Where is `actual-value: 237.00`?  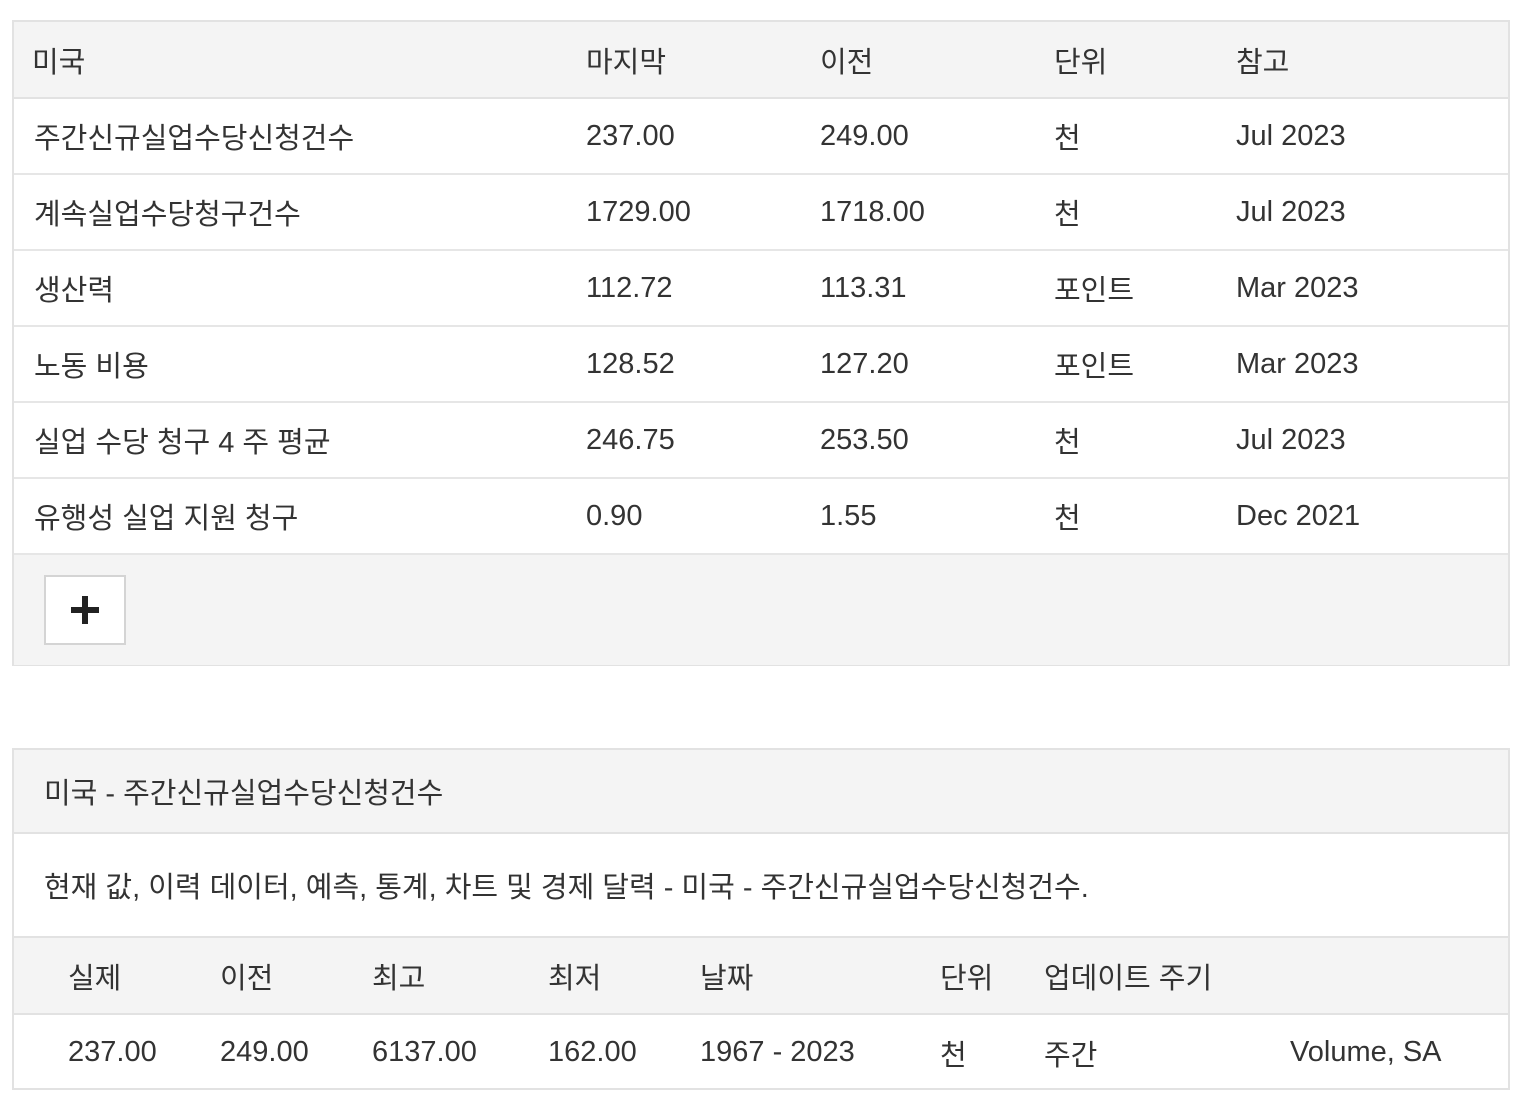
actual-value: 237.00 is located at coordinates (112, 1052).